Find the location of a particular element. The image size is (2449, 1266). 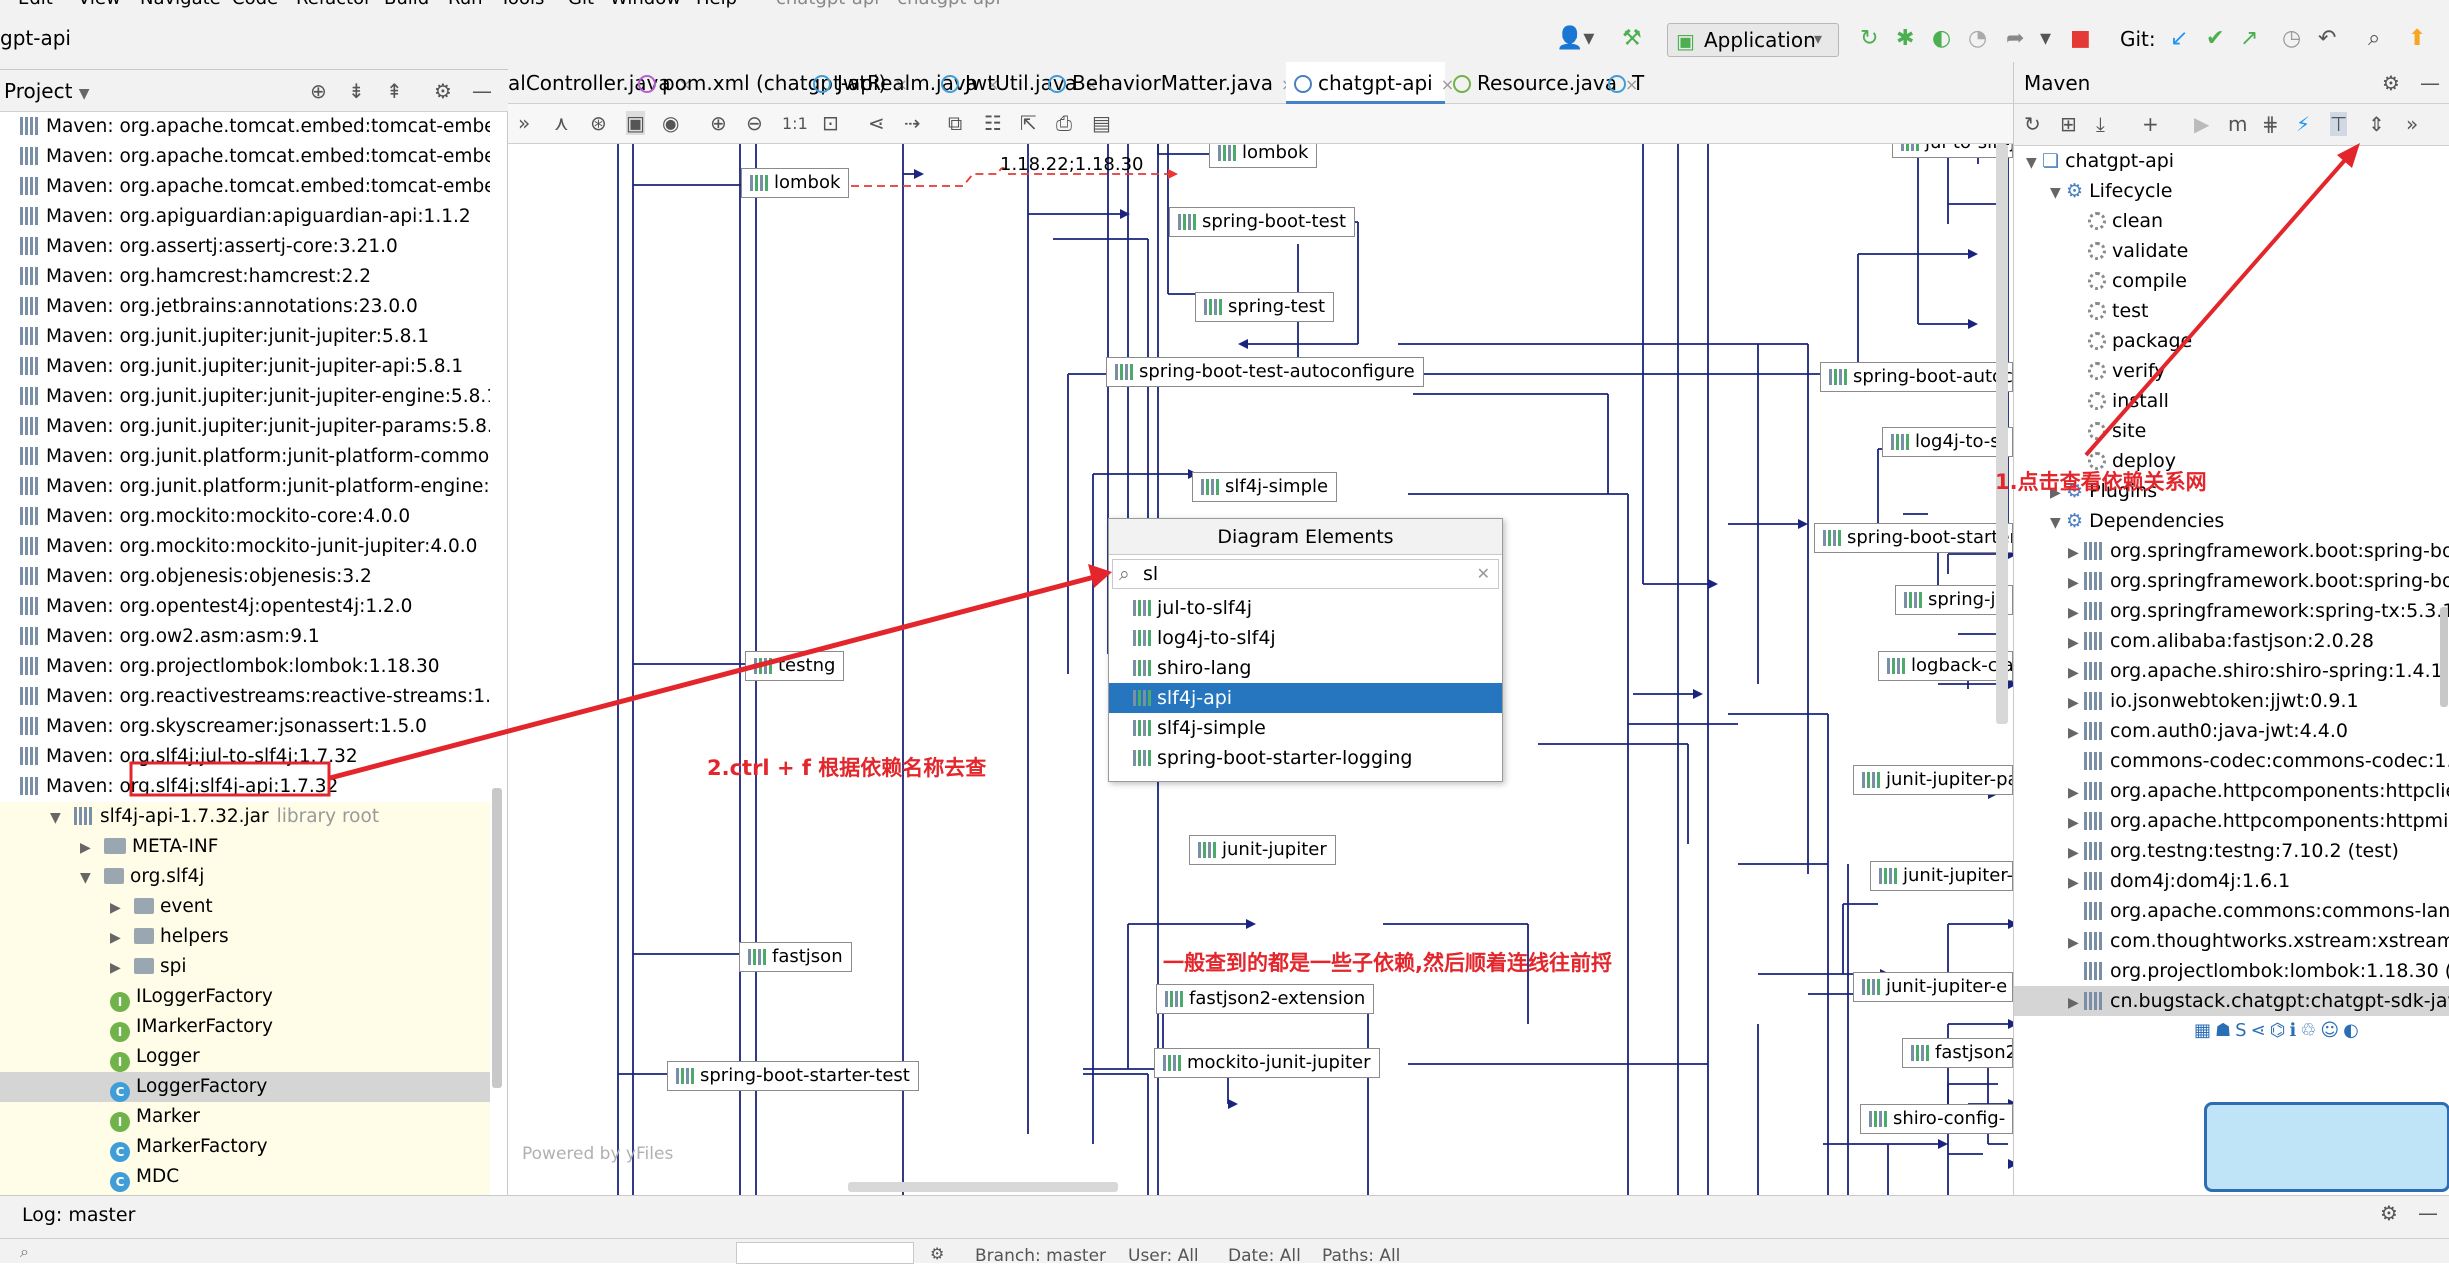

node-spring-boot-test: spring-boot-test is located at coordinates (1262, 222).